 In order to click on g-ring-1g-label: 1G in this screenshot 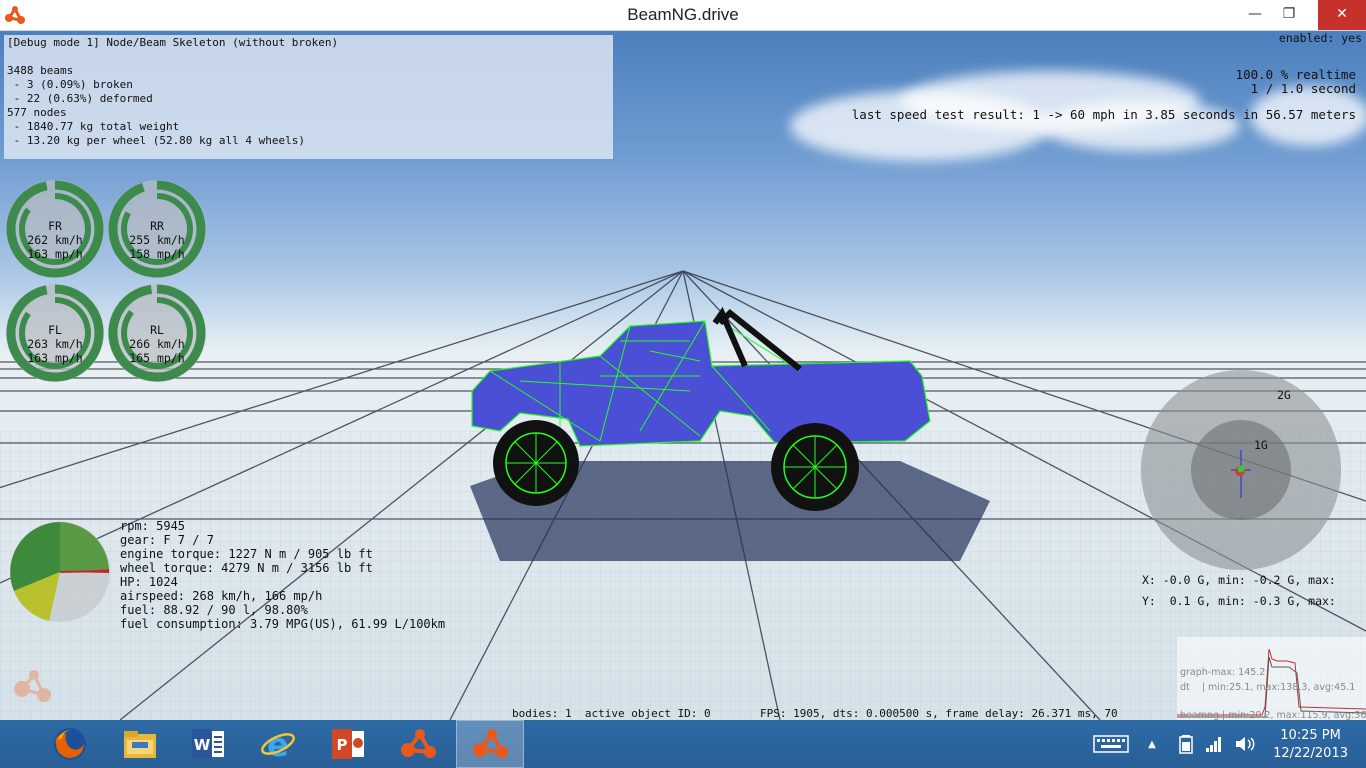, I will do `click(1261, 445)`.